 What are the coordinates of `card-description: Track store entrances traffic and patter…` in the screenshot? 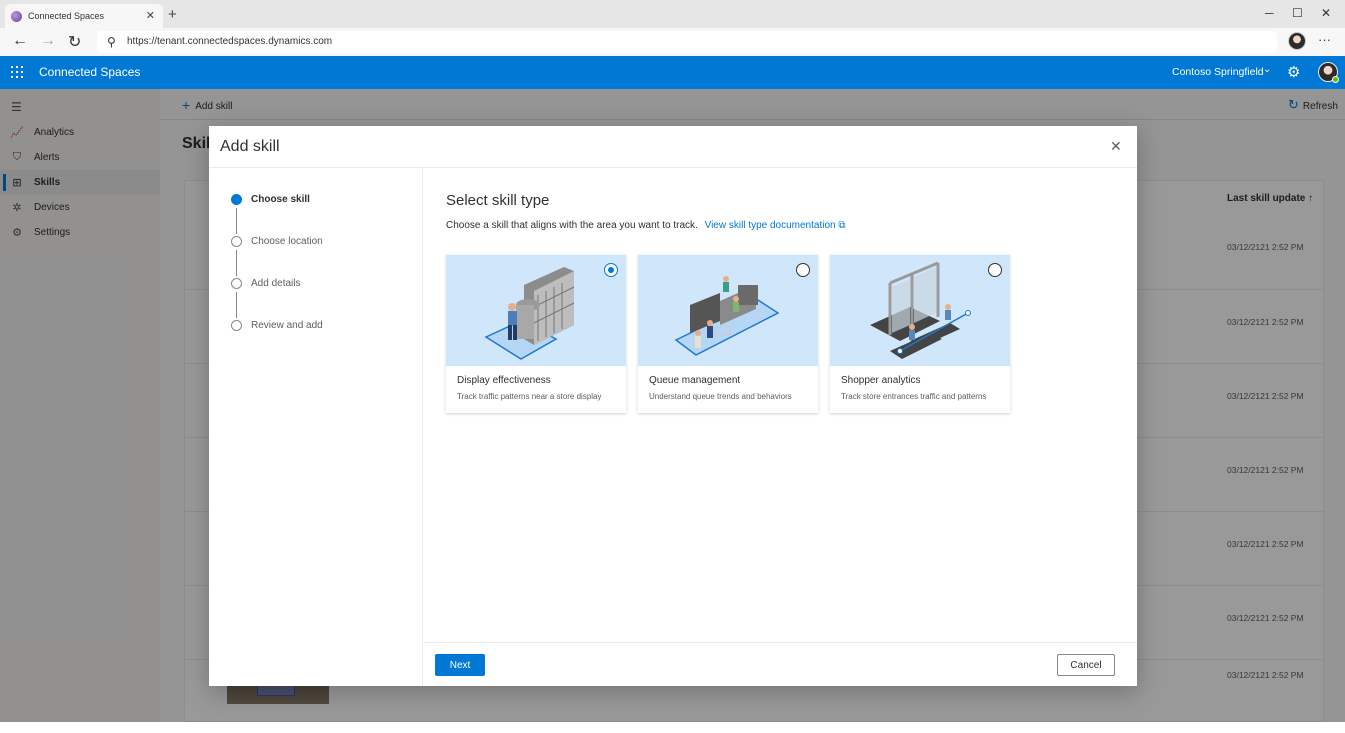 It's located at (914, 396).